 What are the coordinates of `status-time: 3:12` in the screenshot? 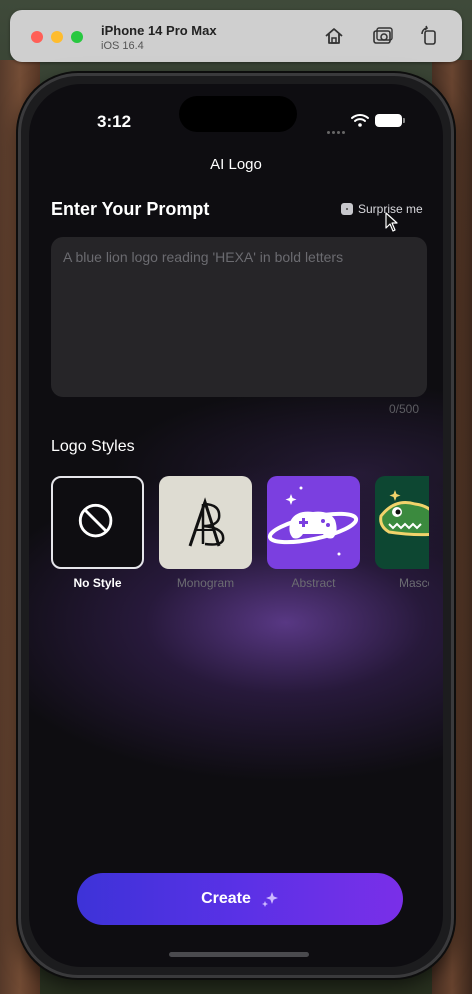 It's located at (114, 121).